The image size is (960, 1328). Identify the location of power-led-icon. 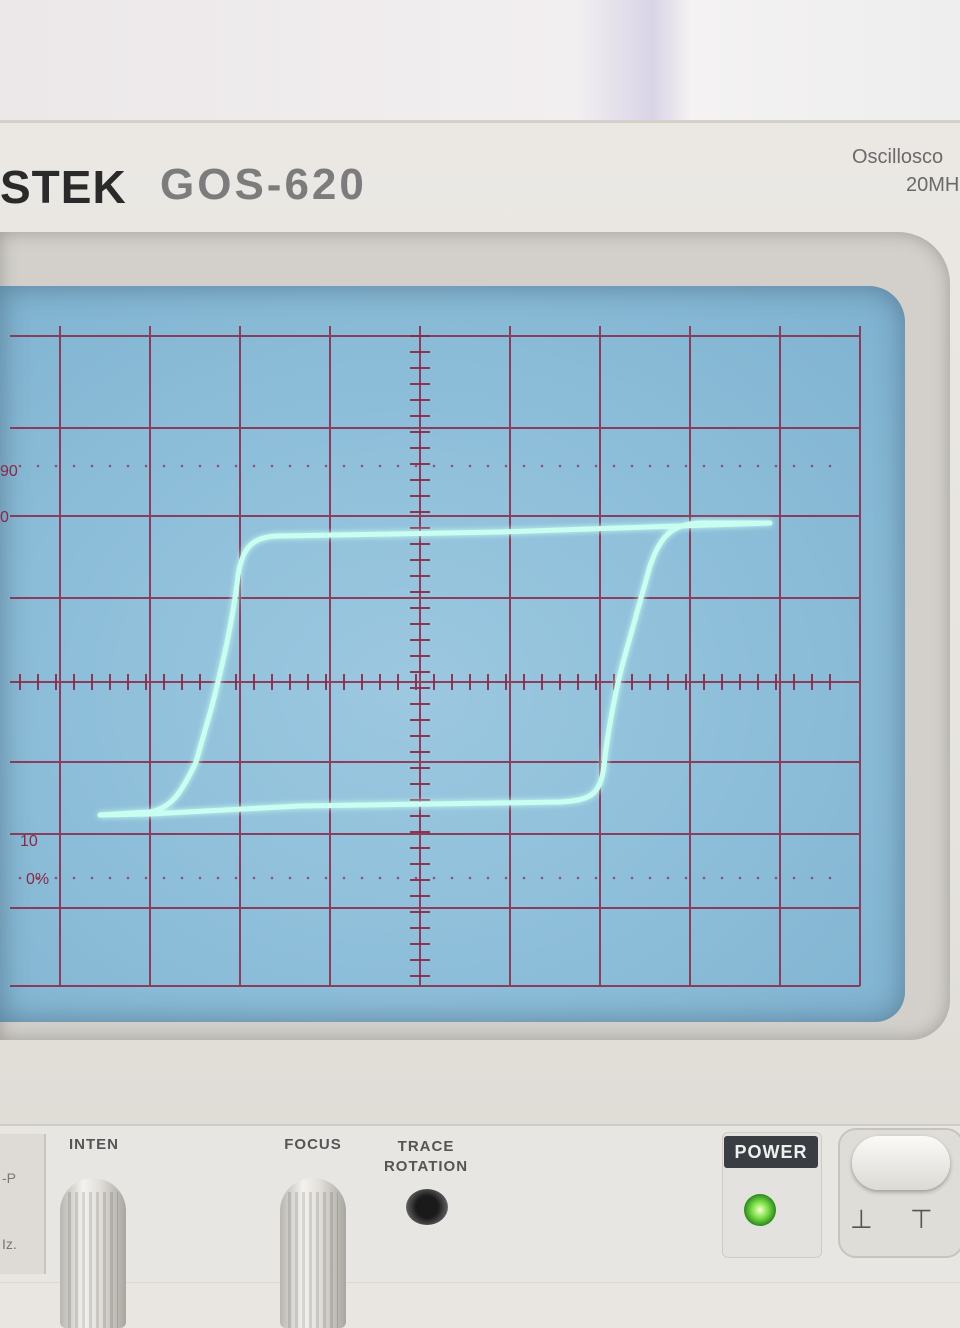
(760, 1210).